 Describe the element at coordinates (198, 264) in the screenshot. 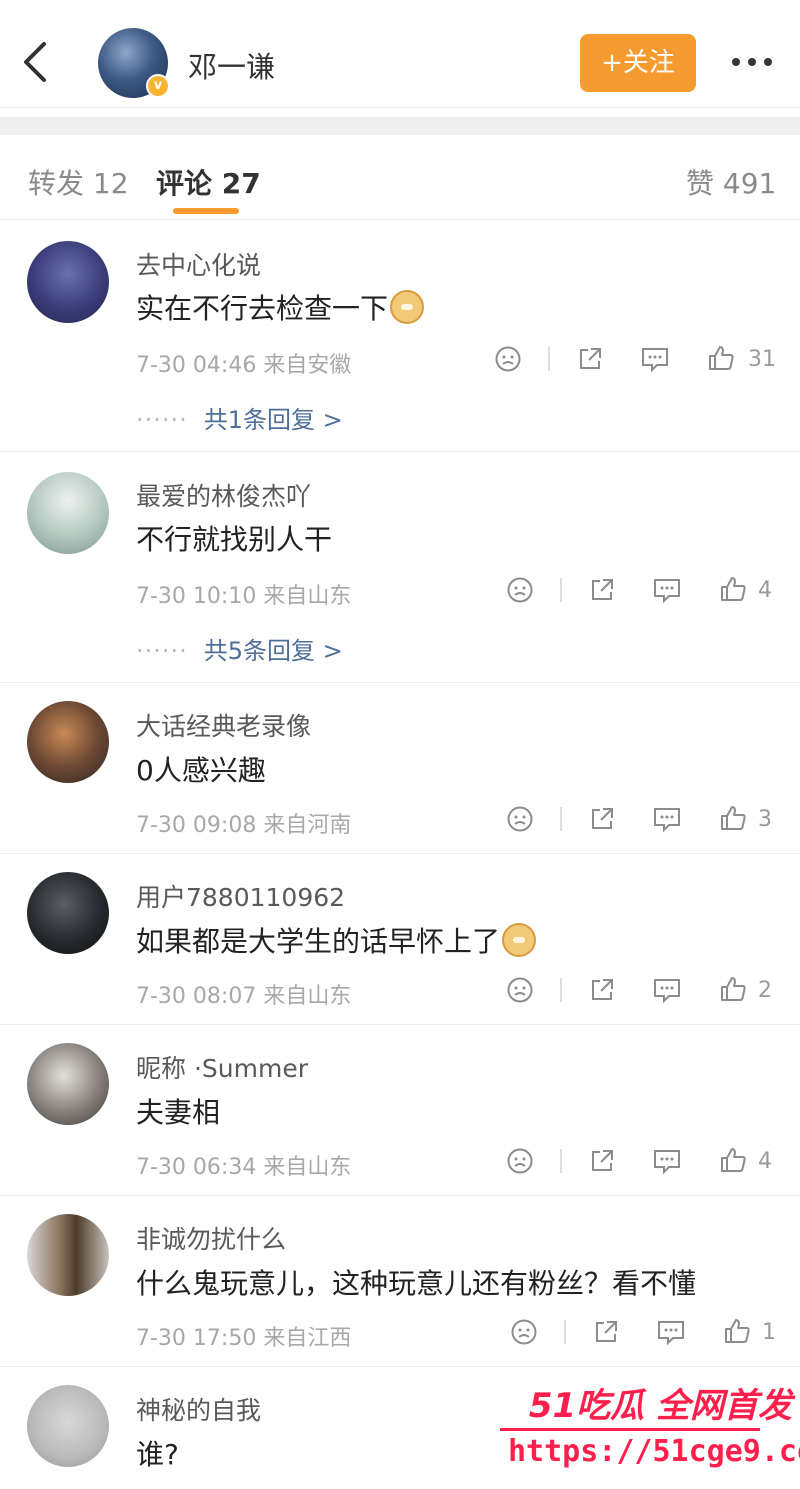

I see `commenter-name: 去中心化说` at that location.